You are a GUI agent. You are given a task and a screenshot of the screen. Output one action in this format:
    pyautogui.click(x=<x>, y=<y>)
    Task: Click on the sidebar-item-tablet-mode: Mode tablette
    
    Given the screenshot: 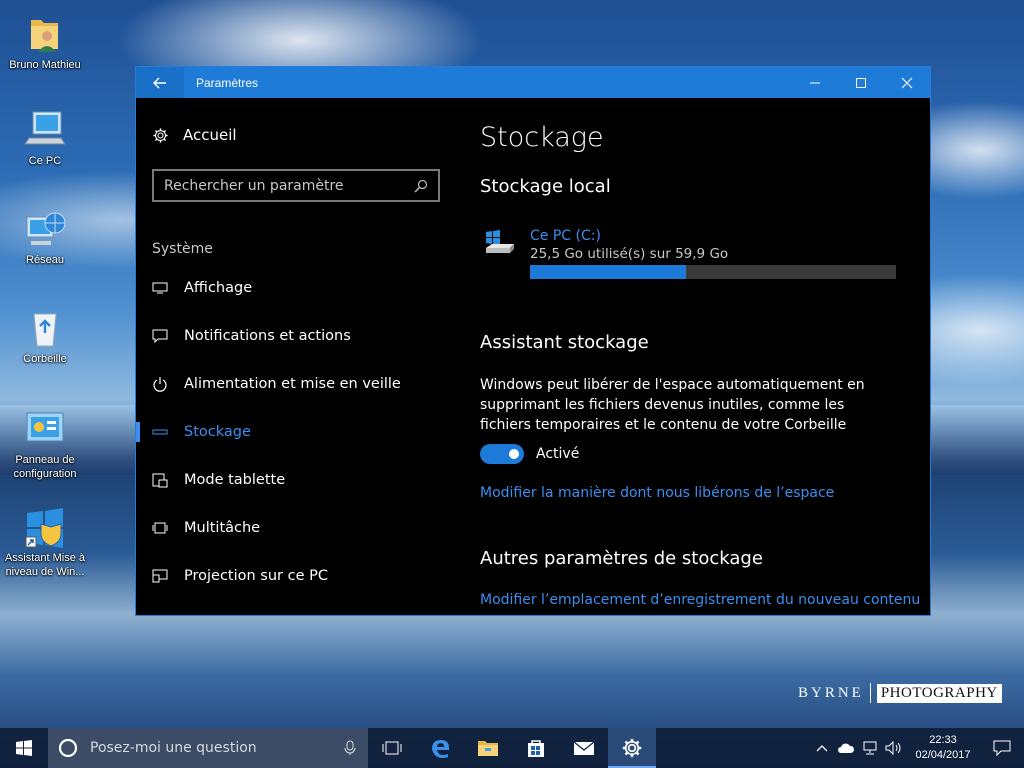 What is the action you would take?
    pyautogui.click(x=296, y=480)
    